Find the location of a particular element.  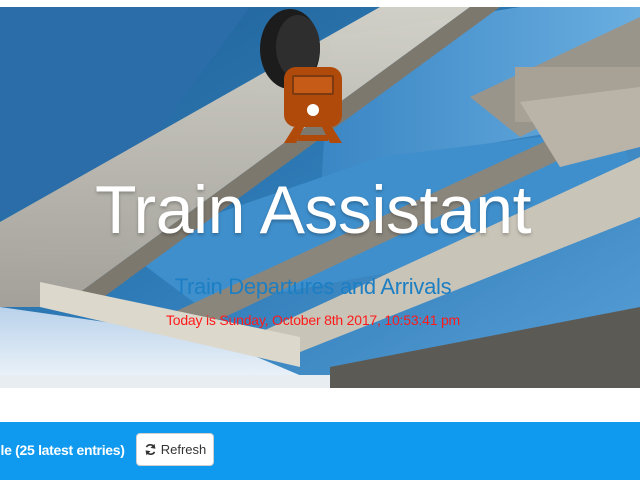

refresh-icon is located at coordinates (150, 449).